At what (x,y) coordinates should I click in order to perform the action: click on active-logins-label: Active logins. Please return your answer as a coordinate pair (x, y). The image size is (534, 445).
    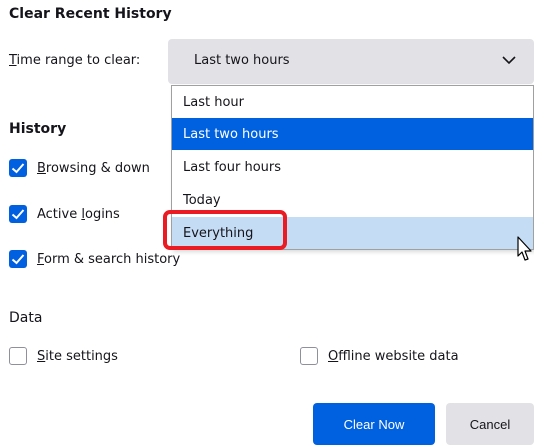
    Looking at the image, I should click on (78, 214).